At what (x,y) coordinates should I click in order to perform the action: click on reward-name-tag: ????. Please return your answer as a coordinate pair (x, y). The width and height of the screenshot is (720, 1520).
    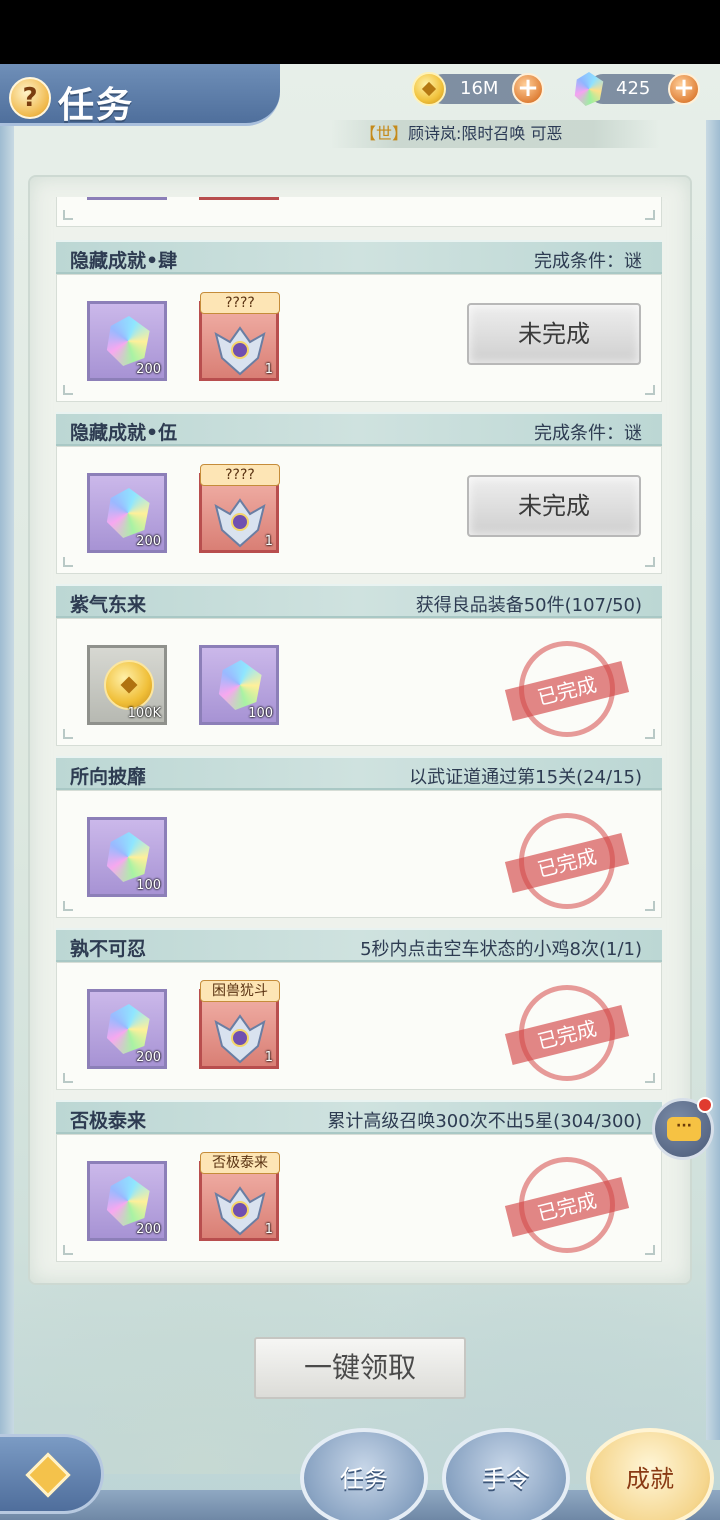
    Looking at the image, I should click on (240, 475).